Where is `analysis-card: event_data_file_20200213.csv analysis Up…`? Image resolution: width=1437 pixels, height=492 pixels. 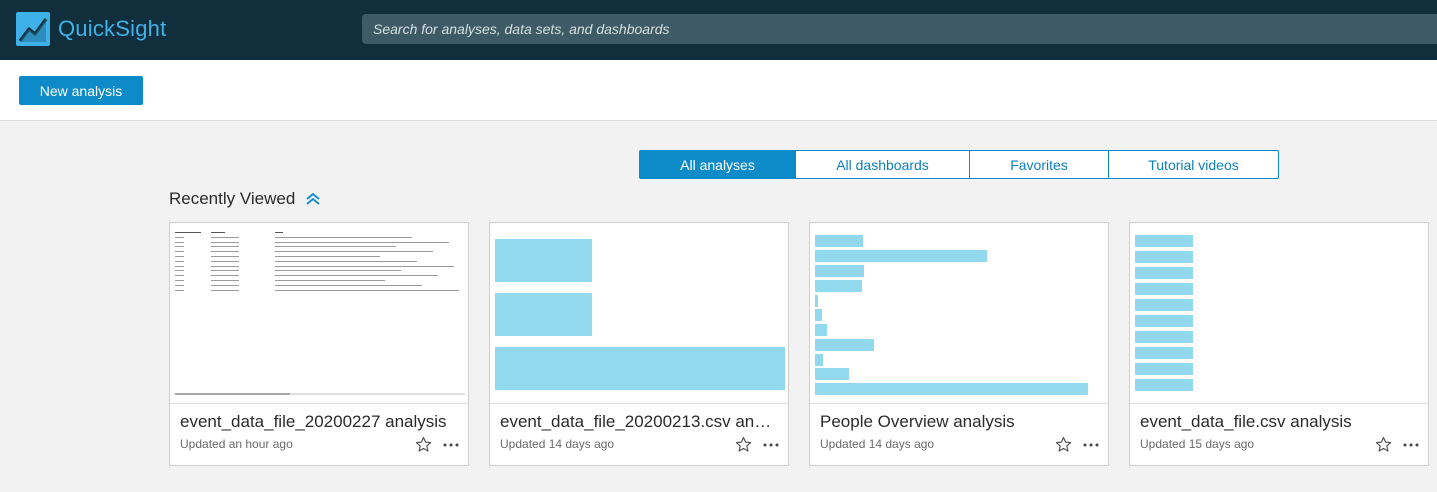 analysis-card: event_data_file_20200213.csv analysis Up… is located at coordinates (639, 344).